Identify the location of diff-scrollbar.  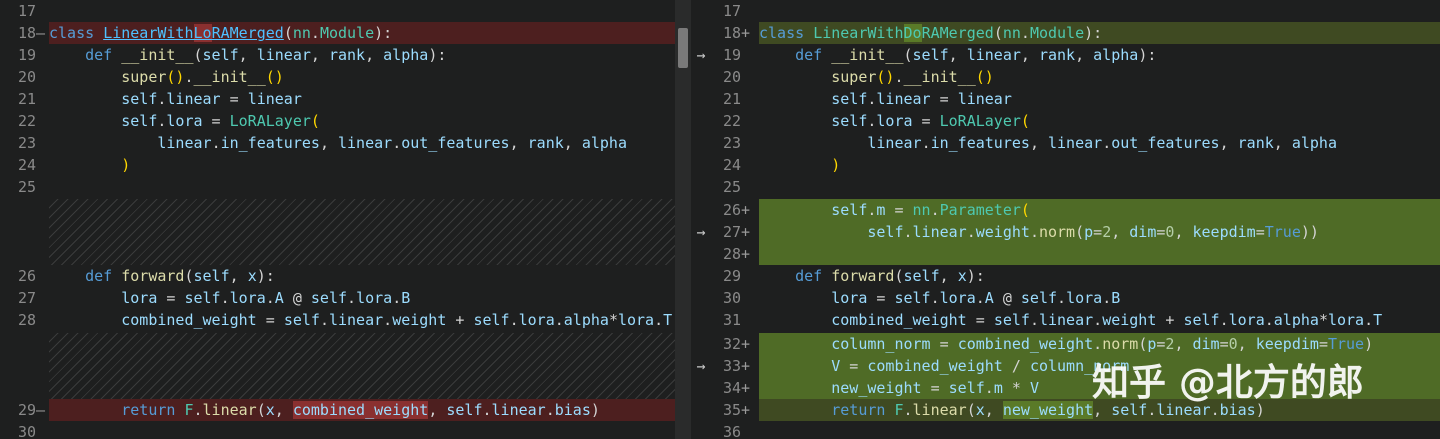
(683, 219).